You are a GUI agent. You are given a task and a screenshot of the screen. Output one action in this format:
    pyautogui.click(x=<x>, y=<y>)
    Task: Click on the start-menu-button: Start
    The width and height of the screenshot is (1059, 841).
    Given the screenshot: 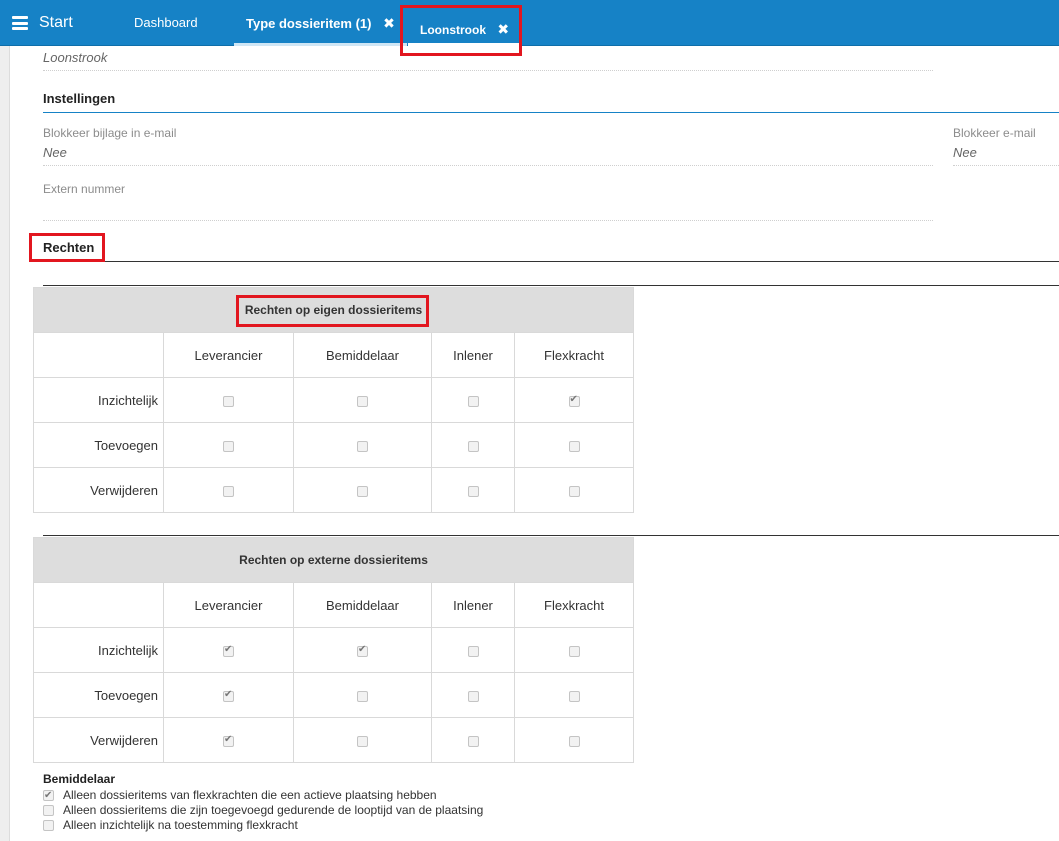 What is the action you would take?
    pyautogui.click(x=47, y=24)
    